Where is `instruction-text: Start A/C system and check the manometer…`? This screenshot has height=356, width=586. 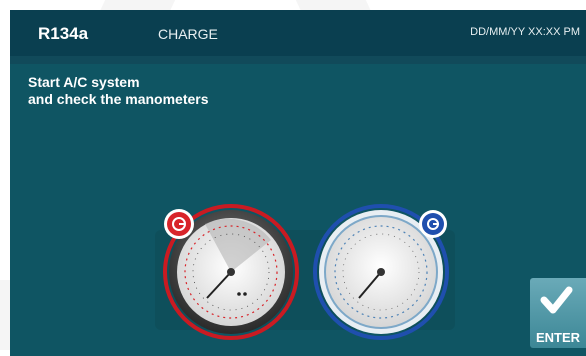
instruction-text: Start A/C system and check the manometer… is located at coordinates (118, 90).